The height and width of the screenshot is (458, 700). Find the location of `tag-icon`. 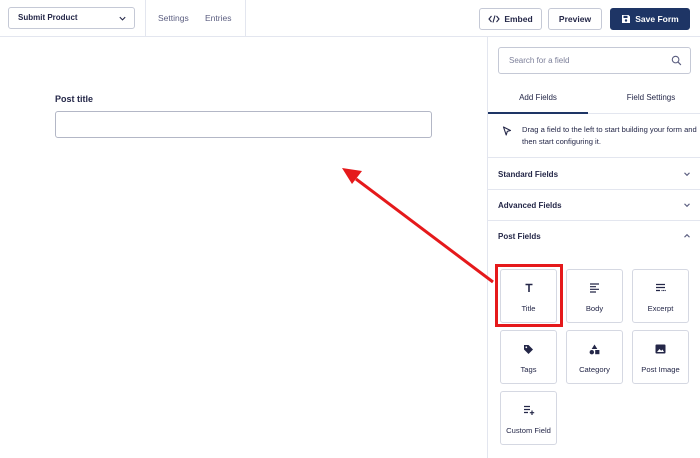

tag-icon is located at coordinates (528, 349).